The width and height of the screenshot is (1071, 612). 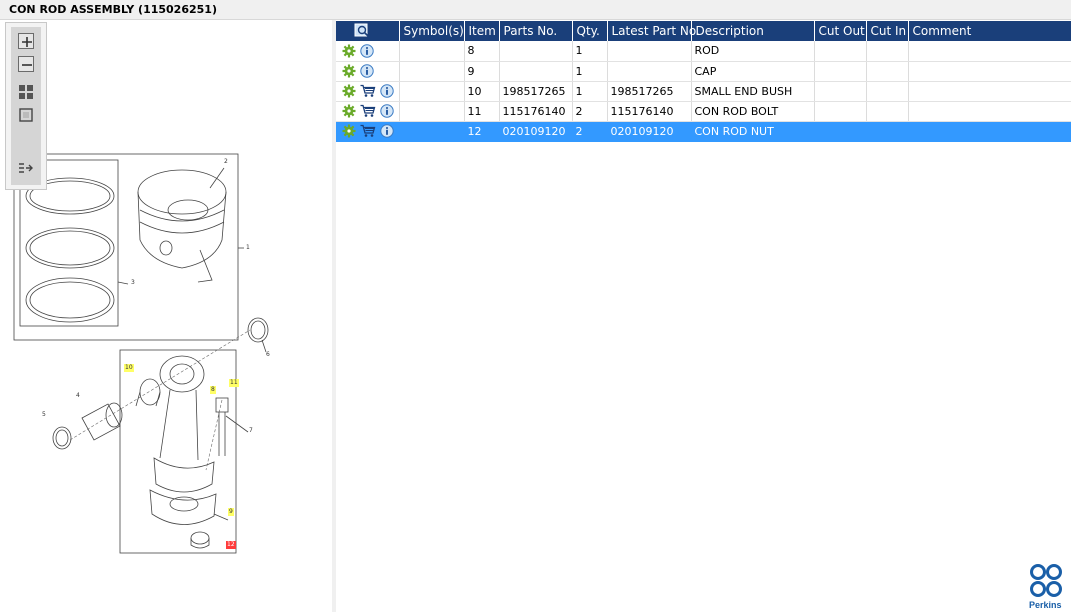 I want to click on table-row: 10 198517265 1 198517265 SMALL END BUSH, so click(x=703, y=91).